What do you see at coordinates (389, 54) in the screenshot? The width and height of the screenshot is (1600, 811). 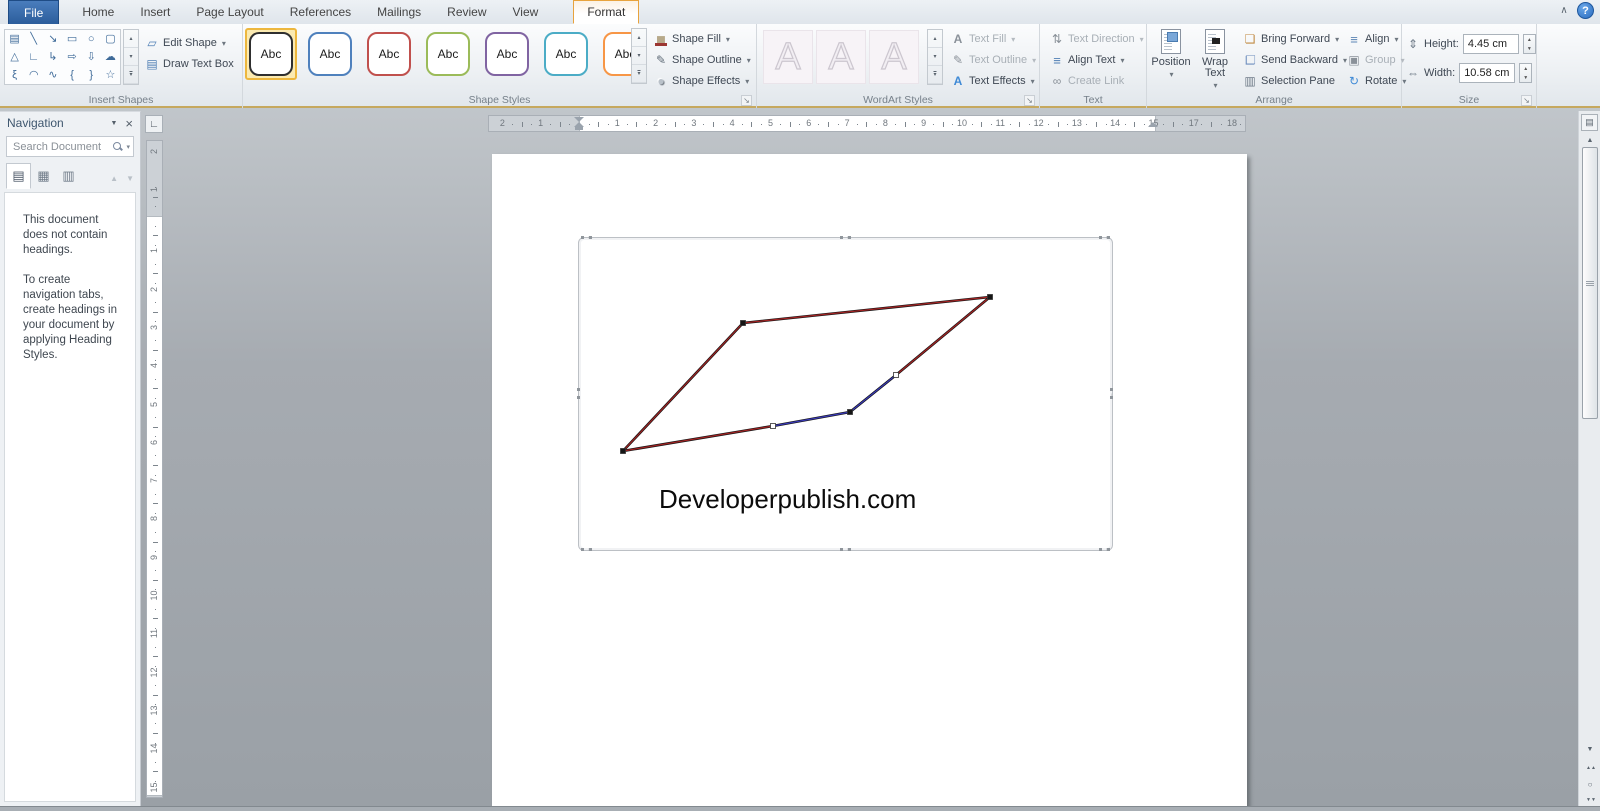 I see `shape-style-3: Abc` at bounding box center [389, 54].